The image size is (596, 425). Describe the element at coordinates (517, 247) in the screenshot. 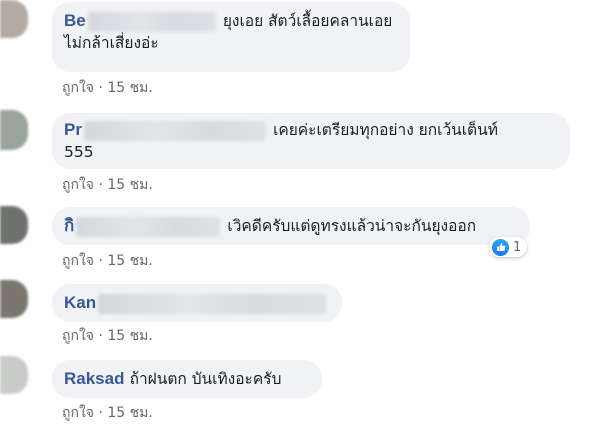

I see `reaction-count-value: 1` at that location.